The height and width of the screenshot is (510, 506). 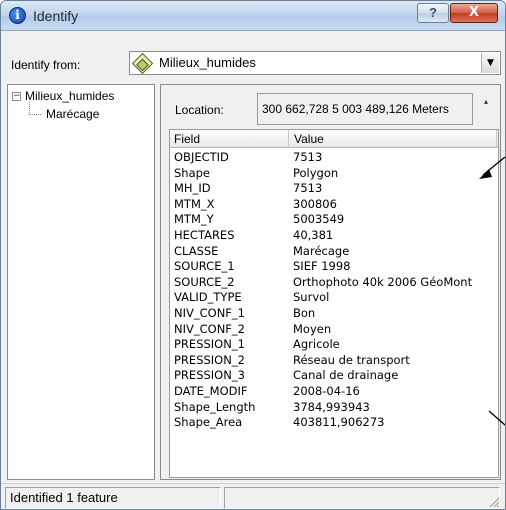 I want to click on status-panel, so click(x=362, y=498).